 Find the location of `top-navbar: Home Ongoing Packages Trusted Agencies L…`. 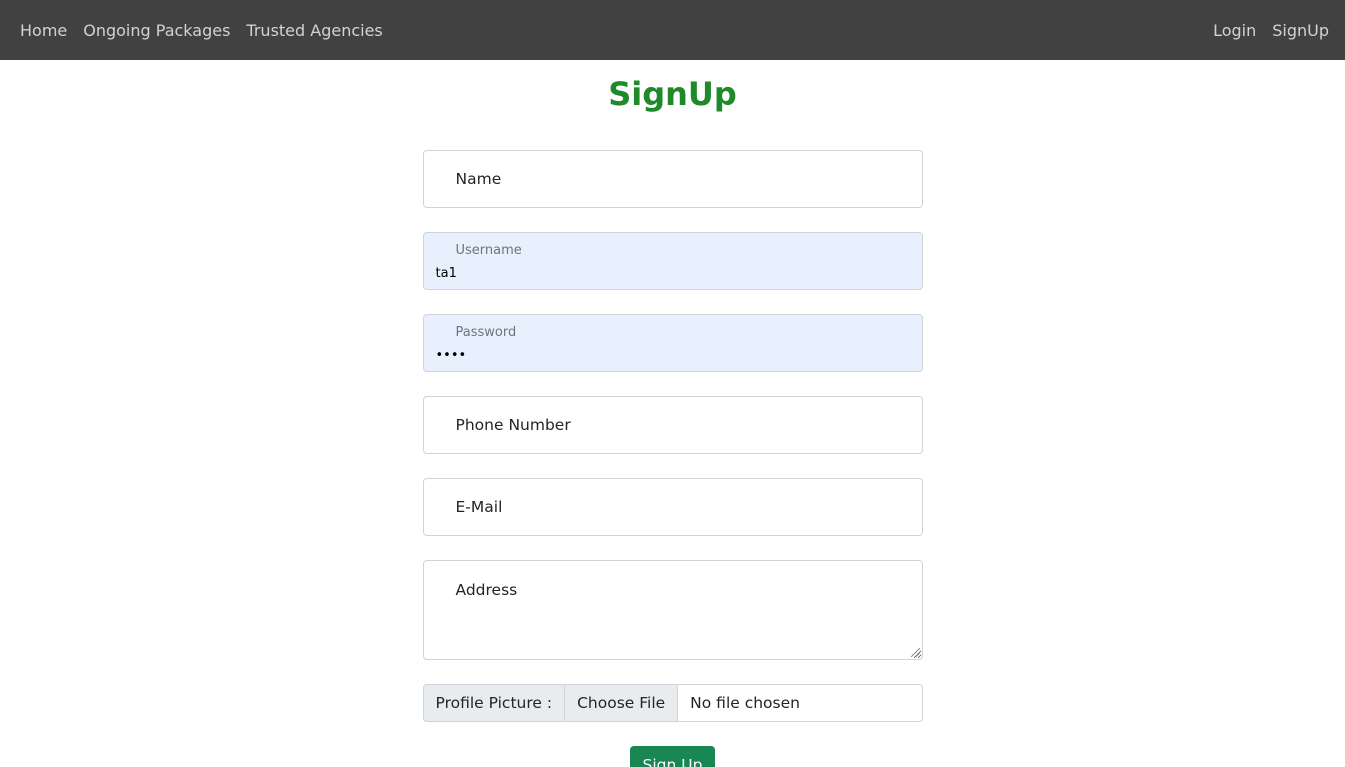

top-navbar: Home Ongoing Packages Trusted Agencies L… is located at coordinates (672, 30).